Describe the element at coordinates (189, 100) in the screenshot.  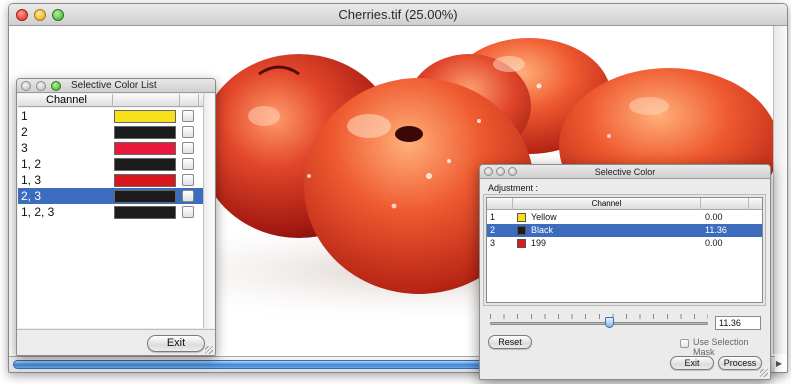
I see `check-column-header` at that location.